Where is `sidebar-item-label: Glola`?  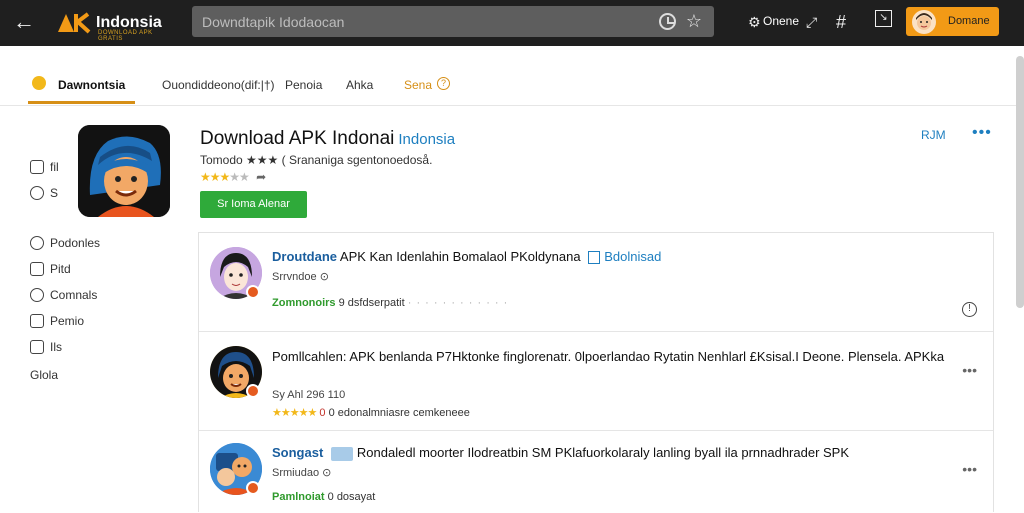 sidebar-item-label: Glola is located at coordinates (44, 375).